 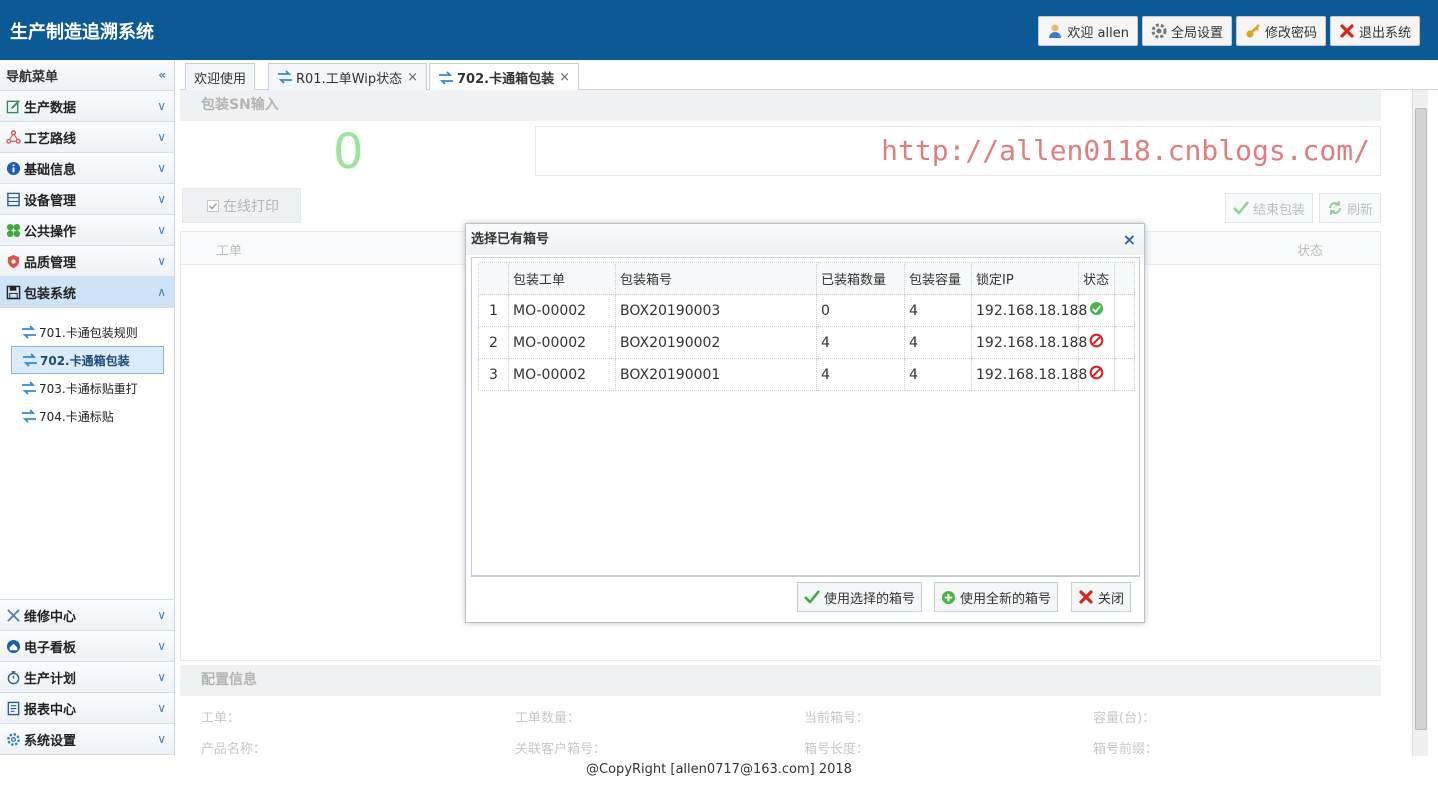 What do you see at coordinates (87, 615) in the screenshot?
I see `sidebar-group-repair: 维修中心 ∨` at bounding box center [87, 615].